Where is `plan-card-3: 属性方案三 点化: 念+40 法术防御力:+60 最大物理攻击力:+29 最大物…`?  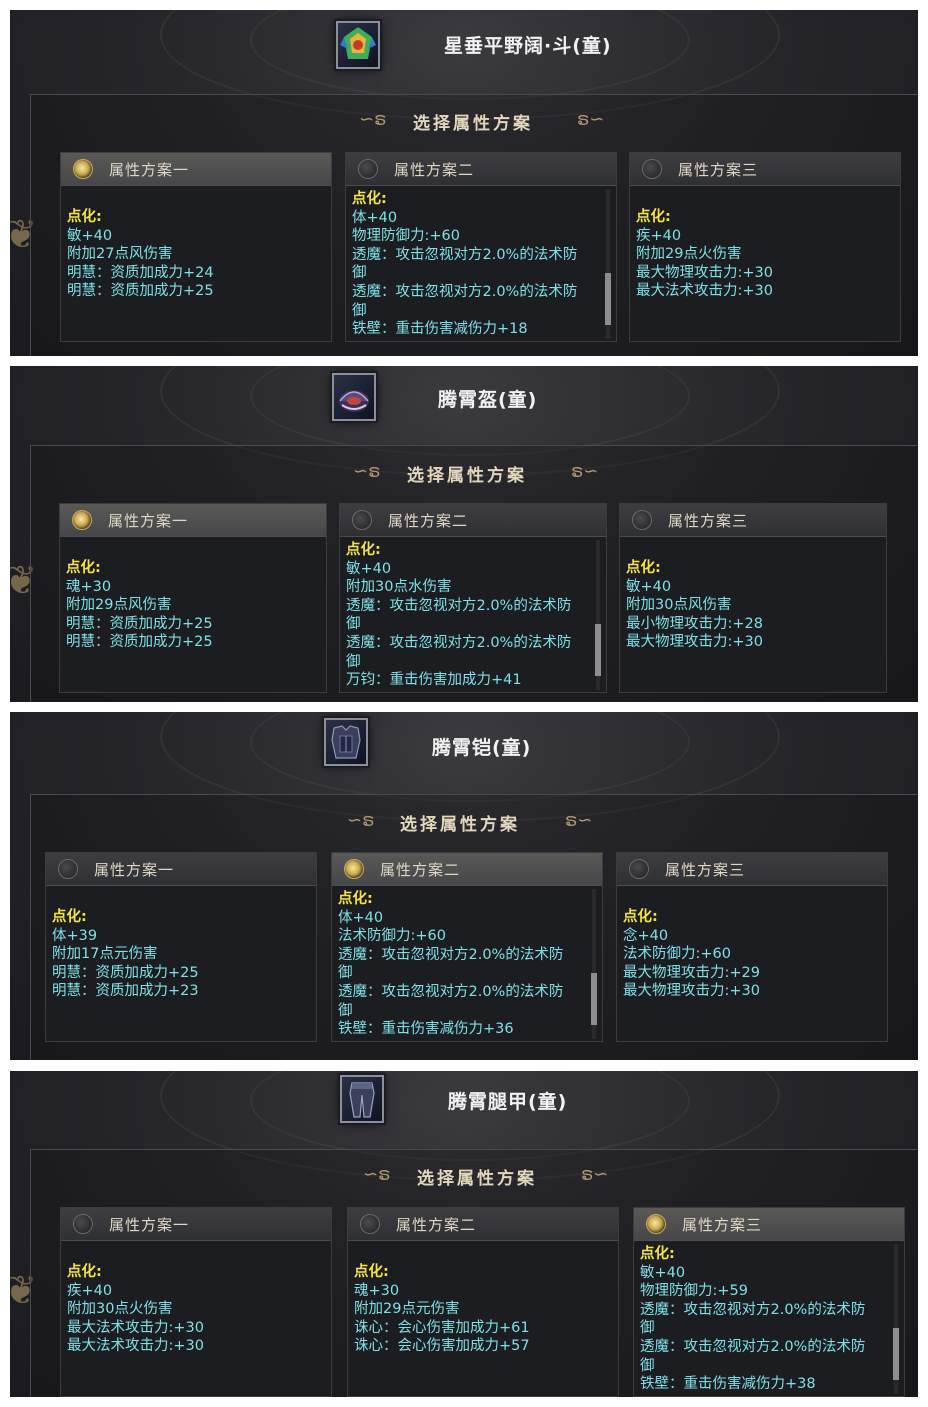
plan-card-3: 属性方案三 点化: 念+40 法术防御力:+60 最大物理攻击力:+29 最大物… is located at coordinates (752, 947).